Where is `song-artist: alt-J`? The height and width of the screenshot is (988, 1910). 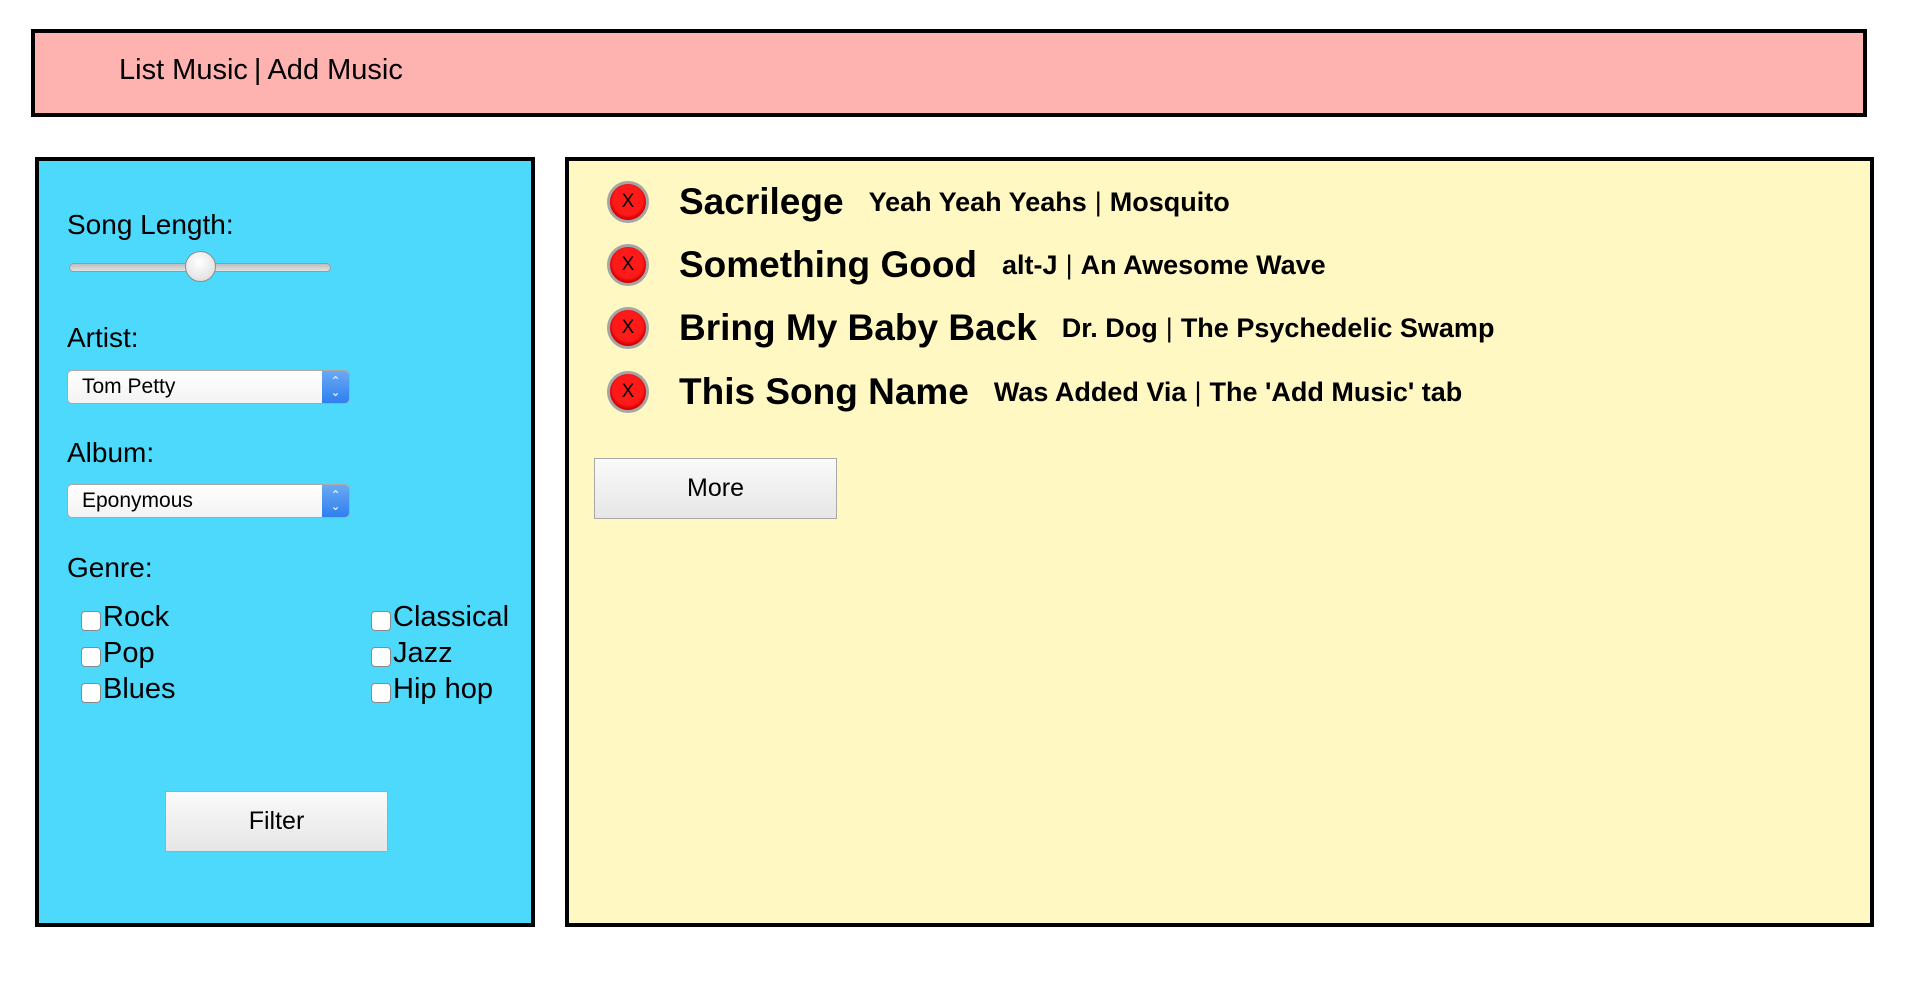 song-artist: alt-J is located at coordinates (1030, 264).